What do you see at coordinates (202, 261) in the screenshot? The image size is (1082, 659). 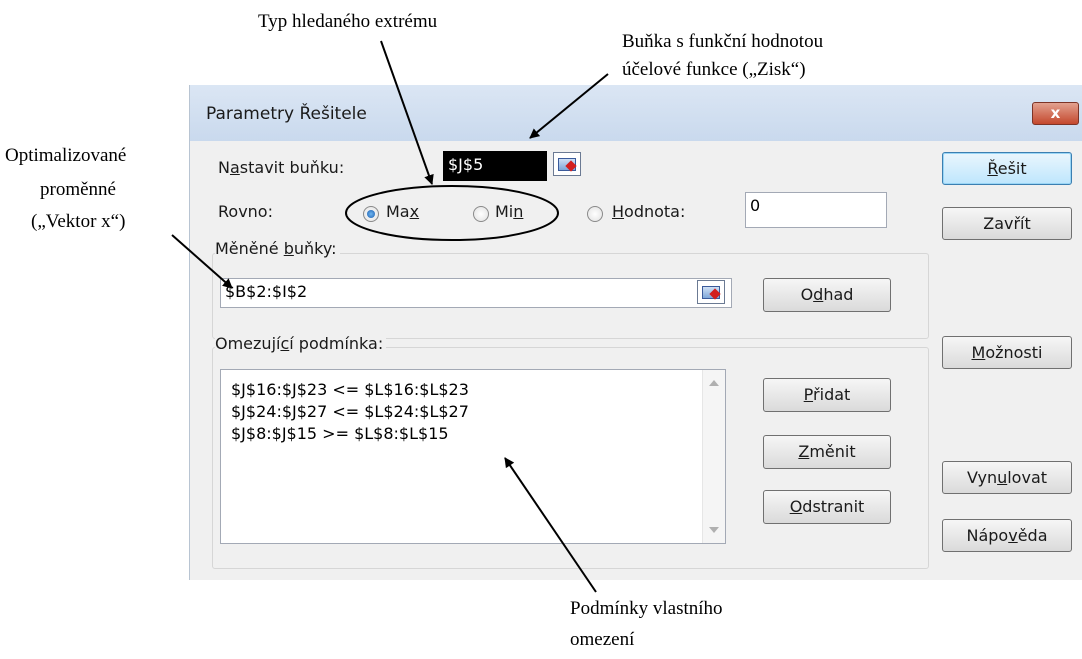 I see `variables-arrow` at bounding box center [202, 261].